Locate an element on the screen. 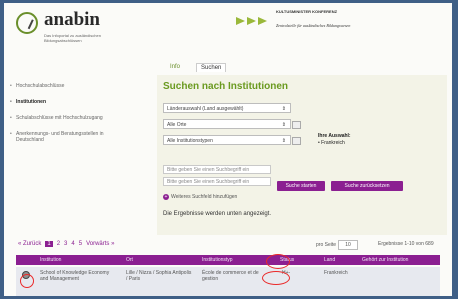 The width and height of the screenshot is (458, 299). selection-title: Ihre Auswahl: is located at coordinates (334, 136).